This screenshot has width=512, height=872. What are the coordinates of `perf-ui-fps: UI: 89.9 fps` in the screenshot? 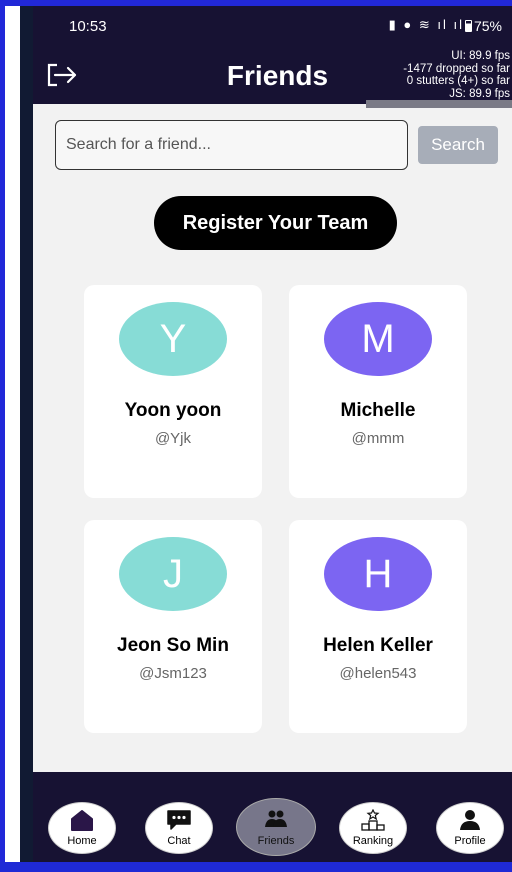 It's located at (480, 56).